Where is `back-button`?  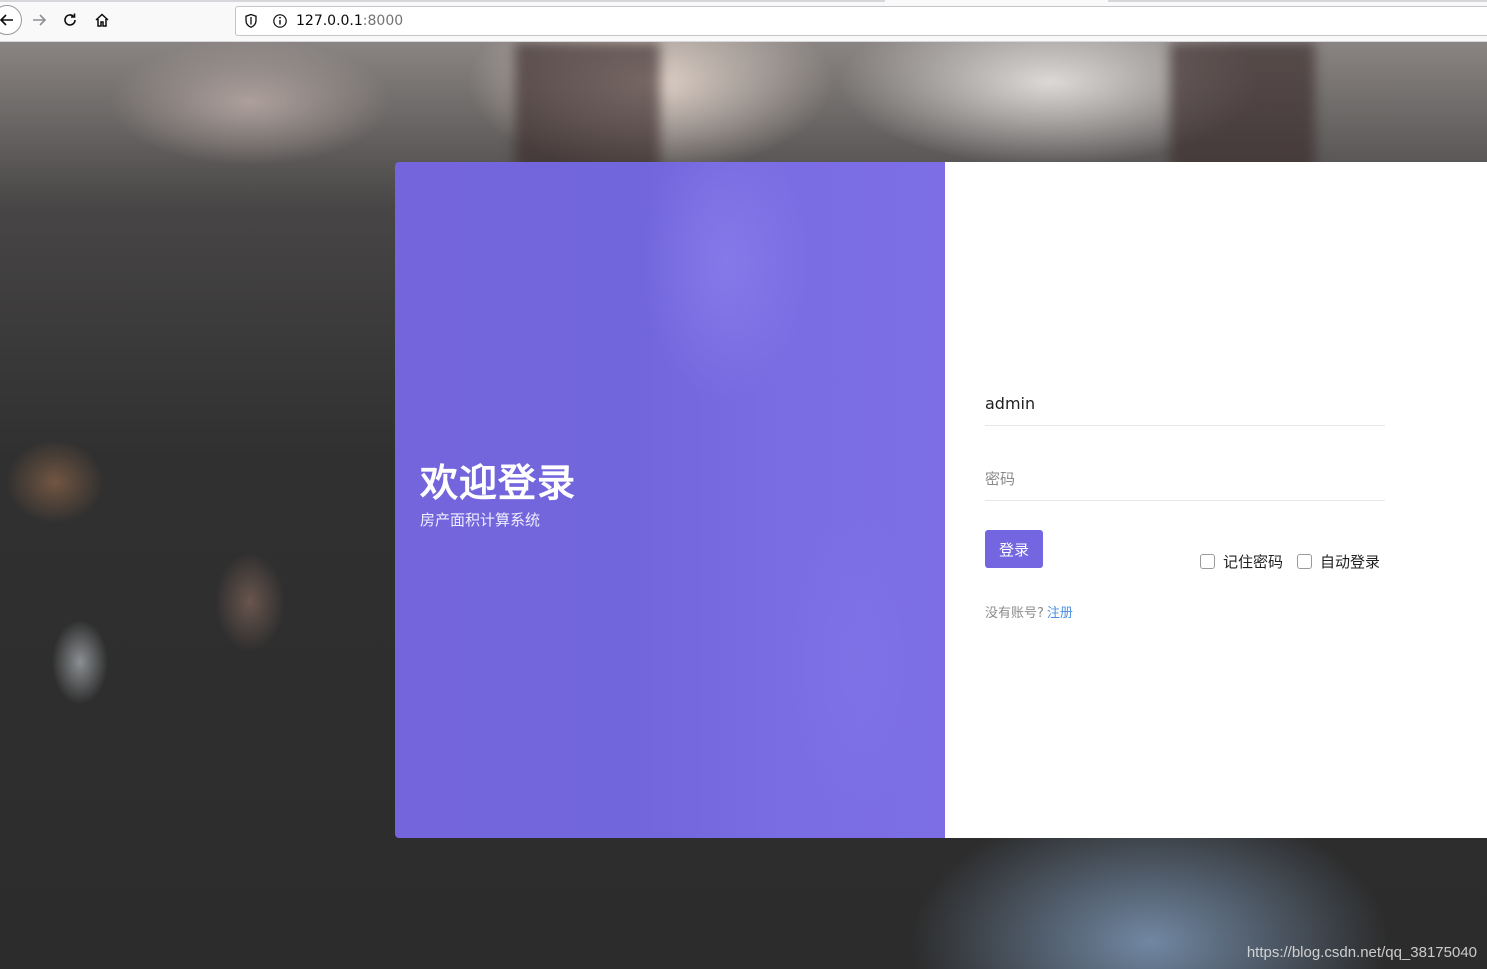 back-button is located at coordinates (11, 20).